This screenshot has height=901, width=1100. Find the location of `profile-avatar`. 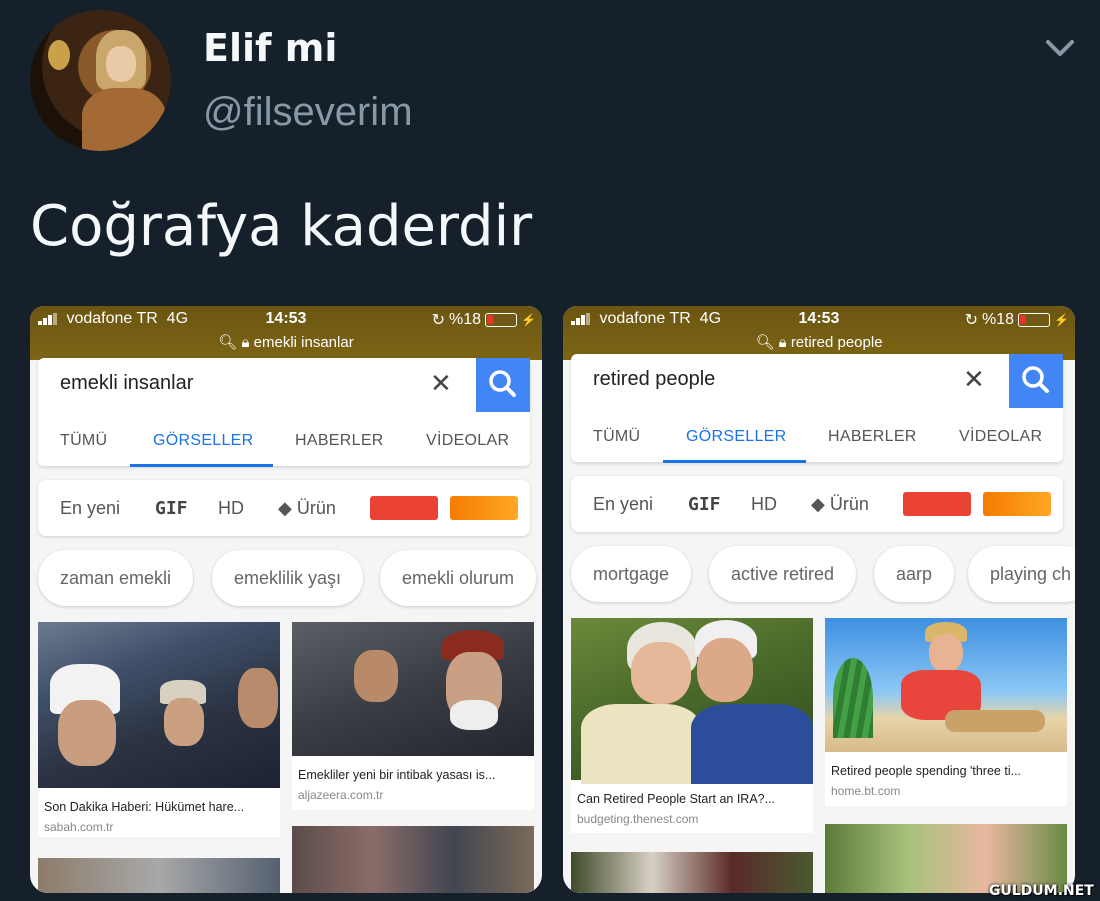

profile-avatar is located at coordinates (100, 80).